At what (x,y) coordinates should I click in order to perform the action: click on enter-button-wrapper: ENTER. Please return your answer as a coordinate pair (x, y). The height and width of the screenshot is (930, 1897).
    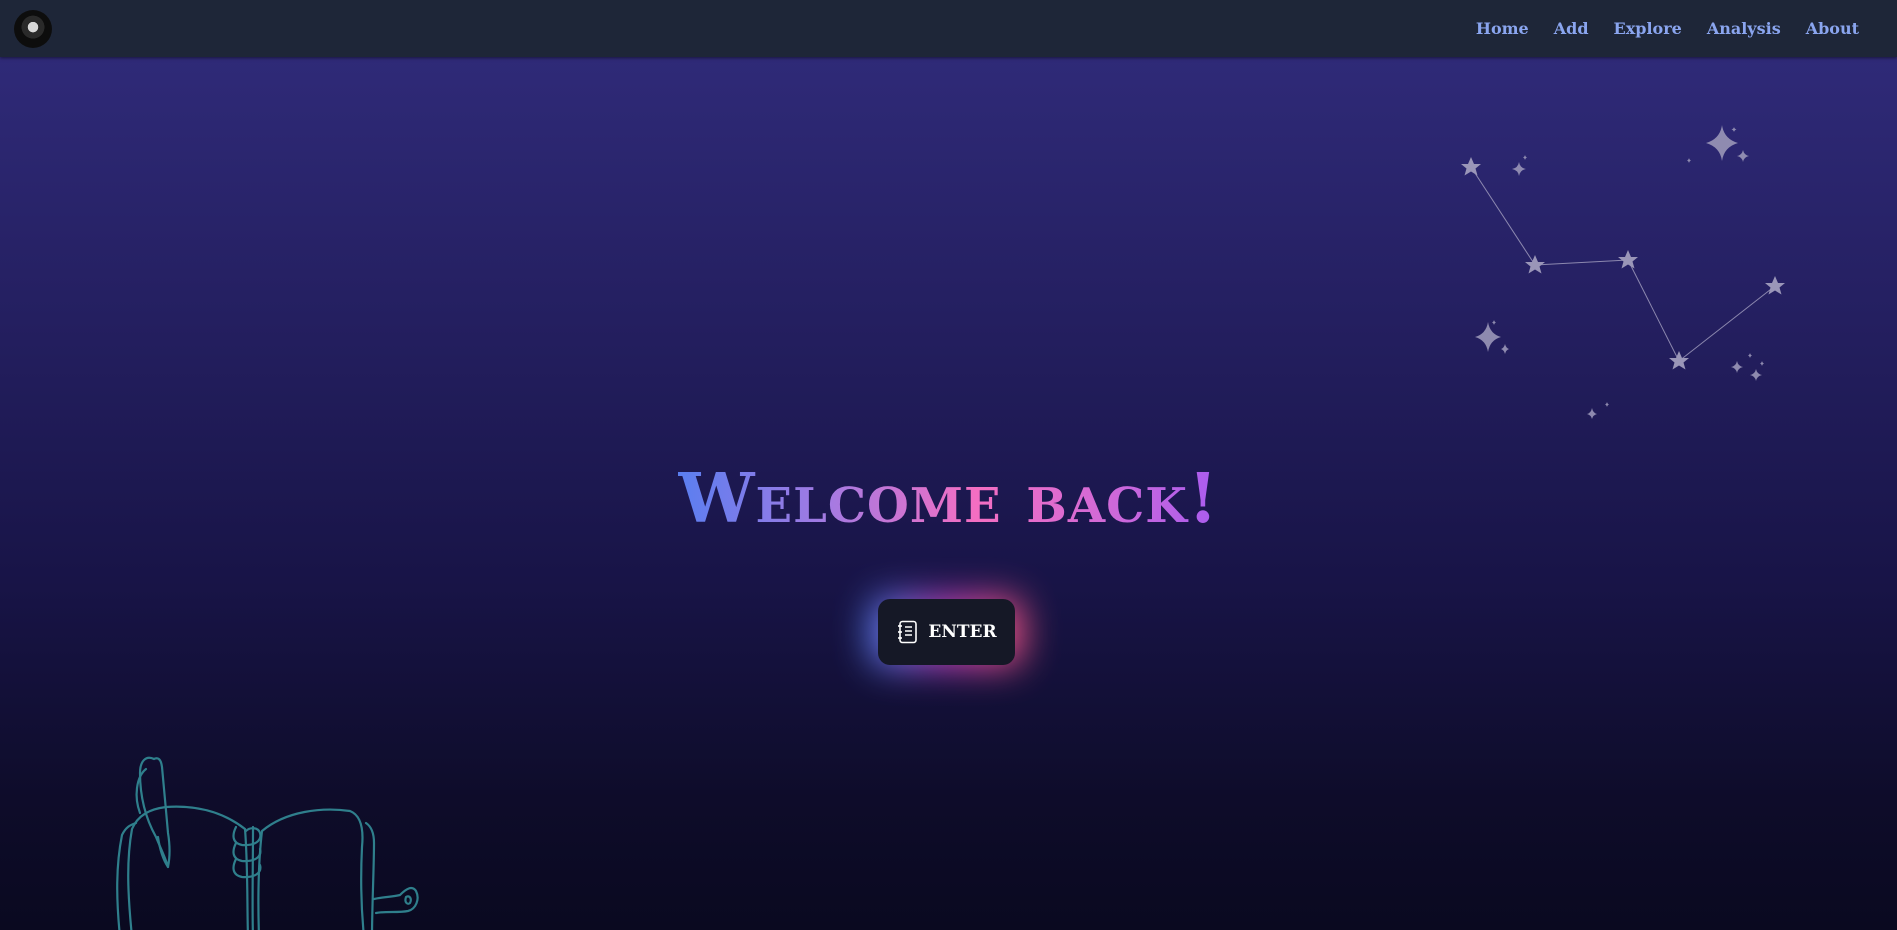
    Looking at the image, I should click on (946, 632).